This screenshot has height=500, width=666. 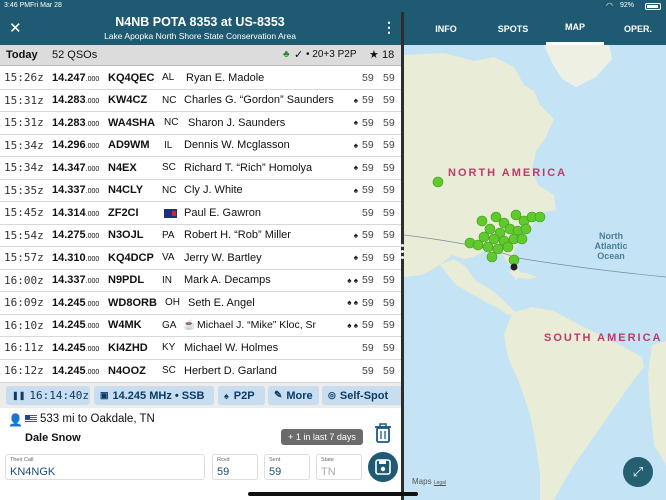 What do you see at coordinates (223, 212) in the screenshot?
I see `qso-name: Paul E. Gawron` at bounding box center [223, 212].